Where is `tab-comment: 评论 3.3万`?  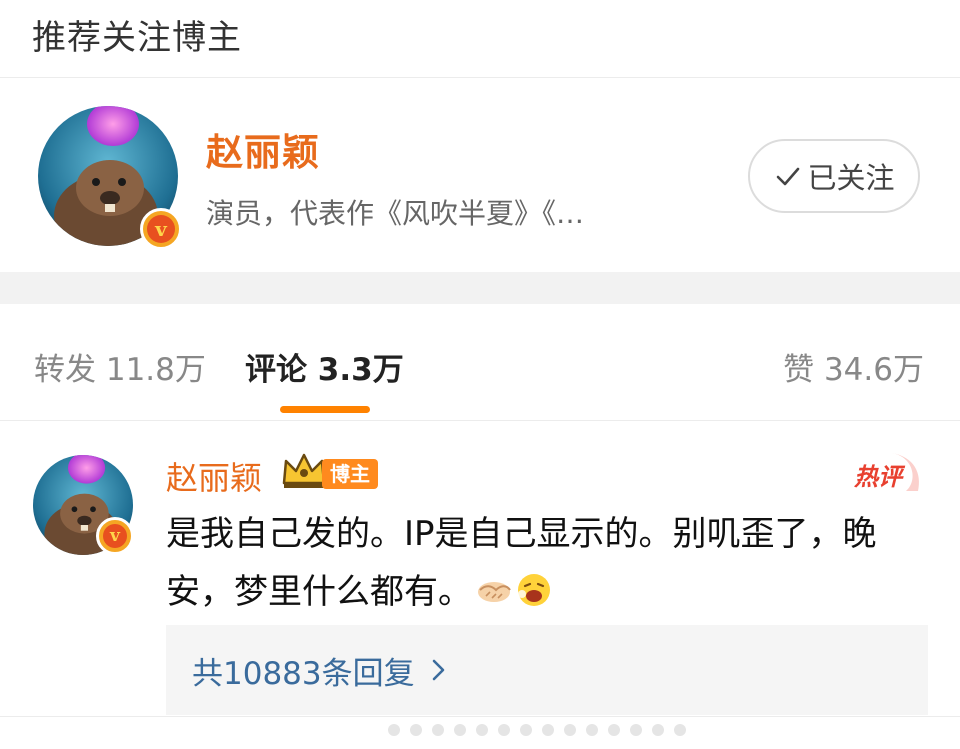 tab-comment: 评论 3.3万 is located at coordinates (324, 366).